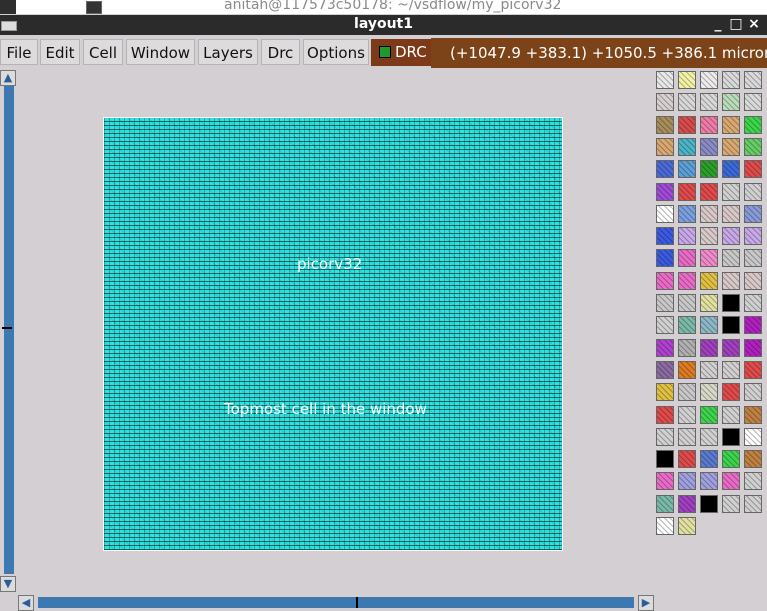  What do you see at coordinates (336, 602) in the screenshot?
I see `horizontal-scrollbar: ◀ ▶` at bounding box center [336, 602].